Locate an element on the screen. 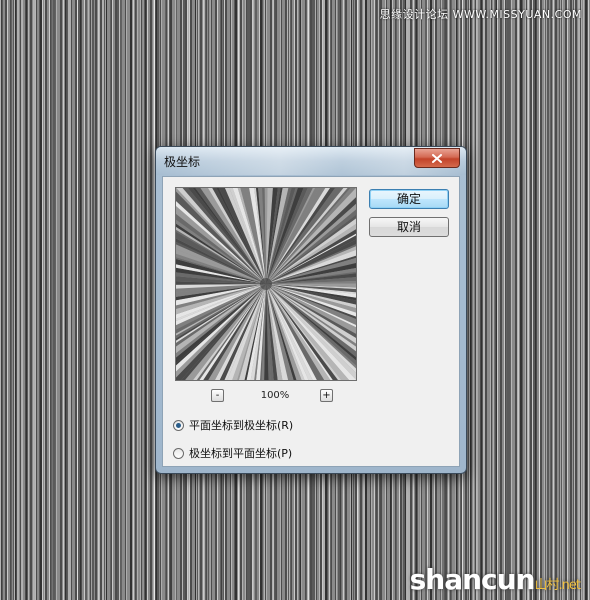 This screenshot has width=590, height=600. zoom-in-button: + is located at coordinates (326, 395).